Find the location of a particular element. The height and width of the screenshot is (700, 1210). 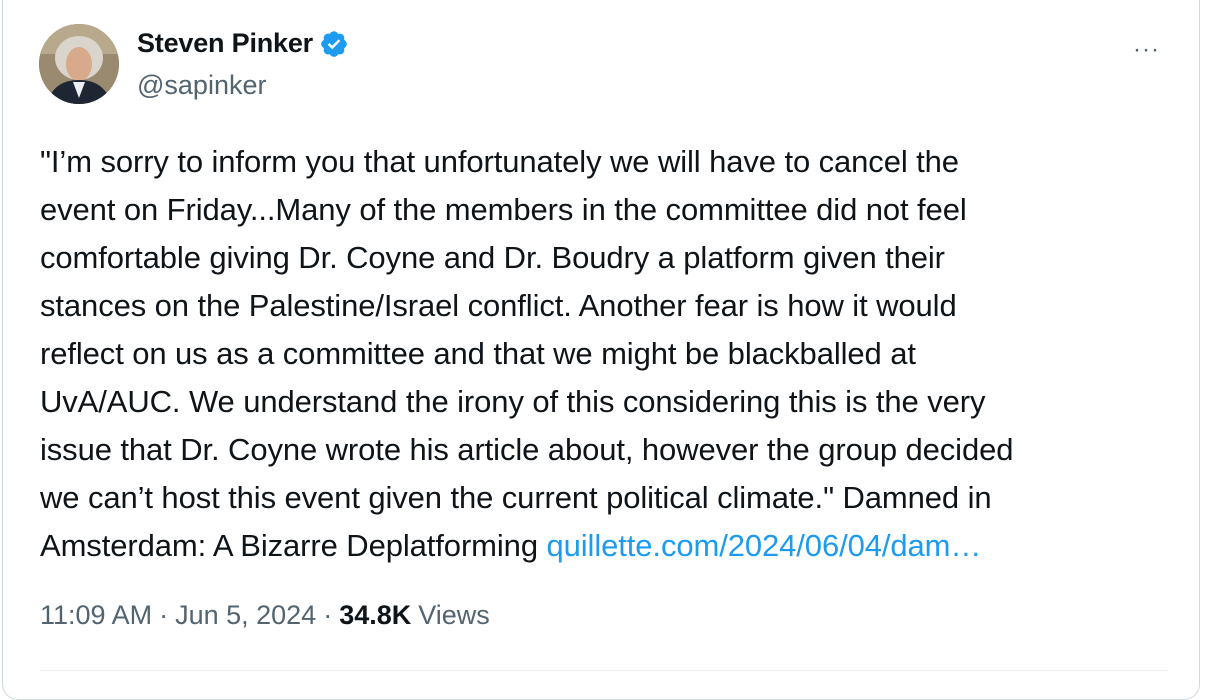

divider is located at coordinates (604, 670).